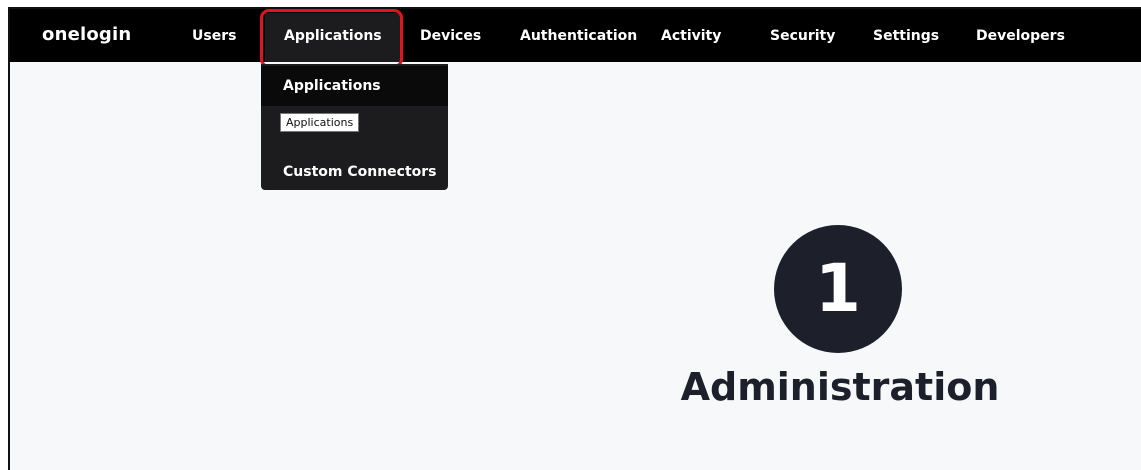 The width and height of the screenshot is (1141, 470). Describe the element at coordinates (320, 122) in the screenshot. I see `applications-tooltip: Applications` at that location.